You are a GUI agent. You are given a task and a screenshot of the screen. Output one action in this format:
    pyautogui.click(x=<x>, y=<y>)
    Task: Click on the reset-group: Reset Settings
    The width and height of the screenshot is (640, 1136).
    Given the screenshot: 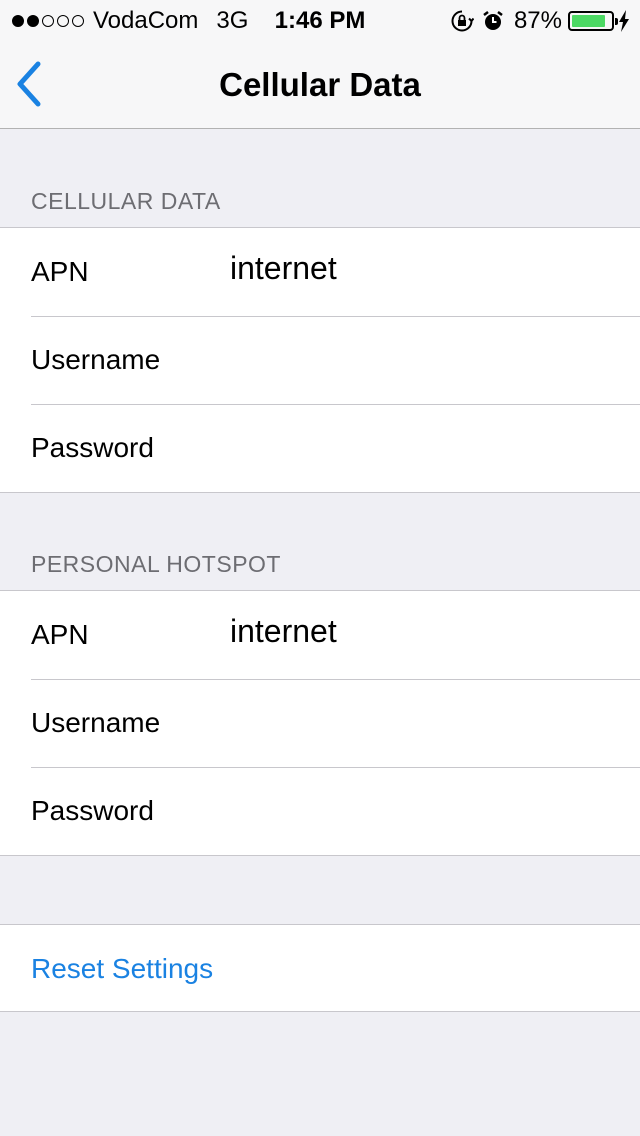 What is the action you would take?
    pyautogui.click(x=320, y=968)
    